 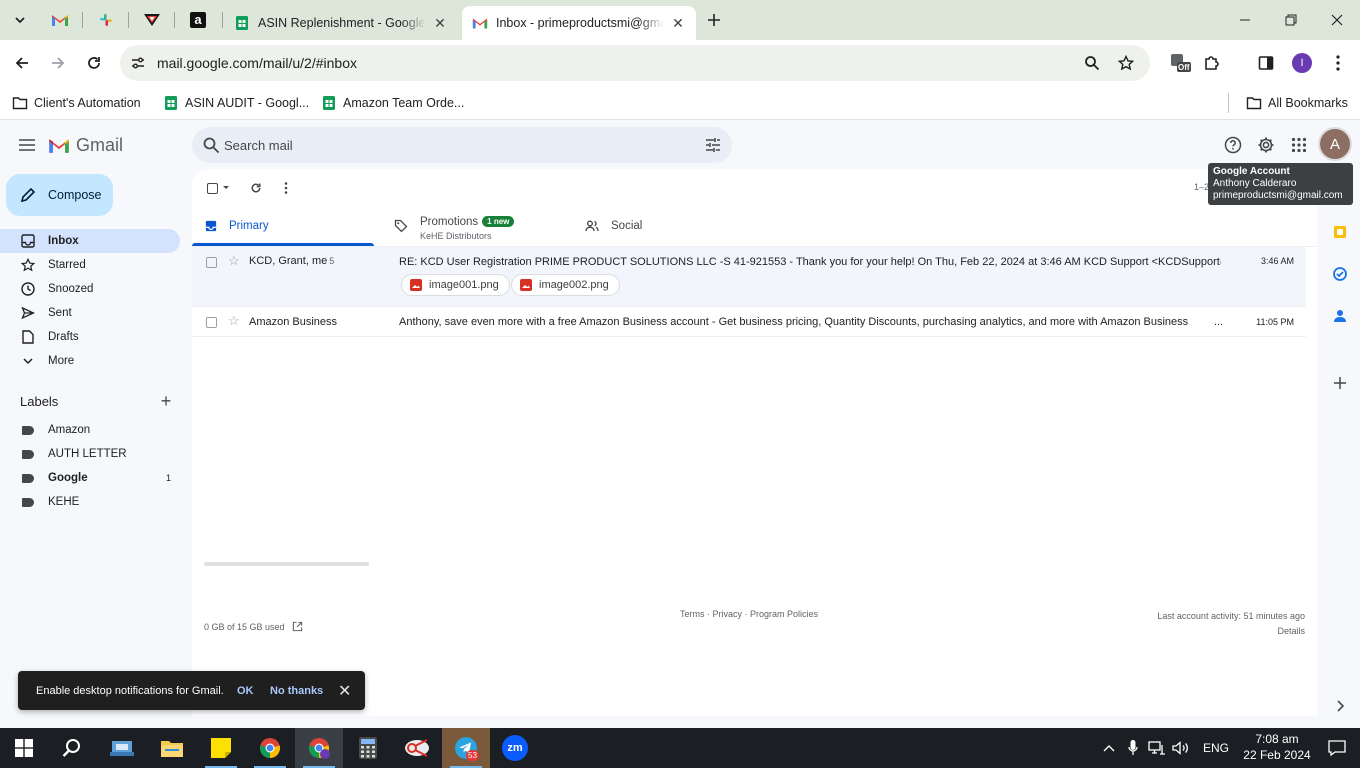 I want to click on minimize-button, so click(x=1245, y=20).